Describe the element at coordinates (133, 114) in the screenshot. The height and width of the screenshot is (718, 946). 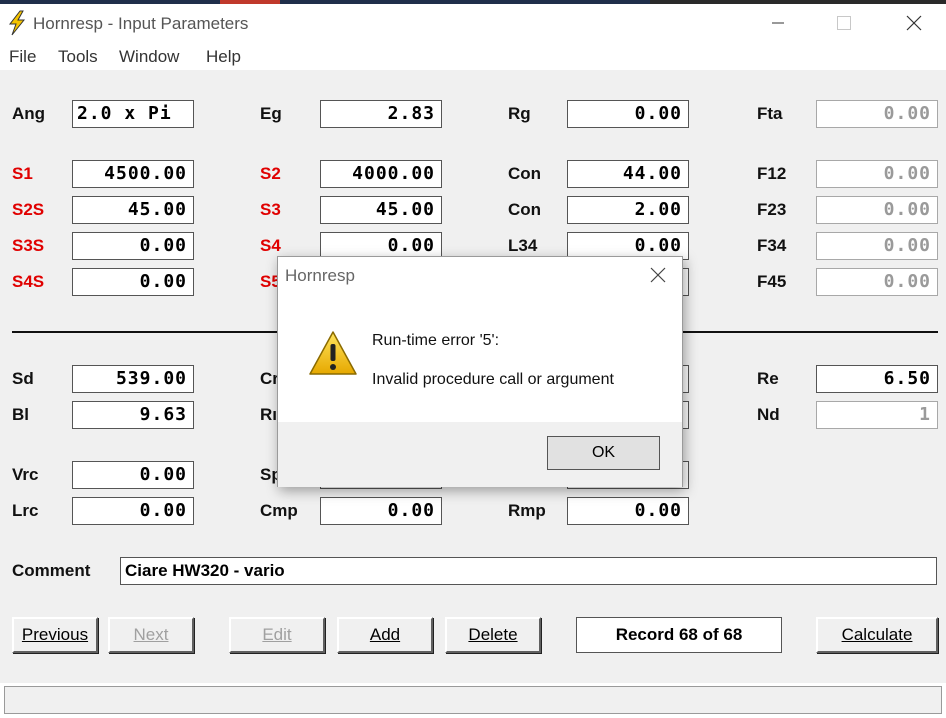
I see `field-ang: 2.0 x Pi` at that location.